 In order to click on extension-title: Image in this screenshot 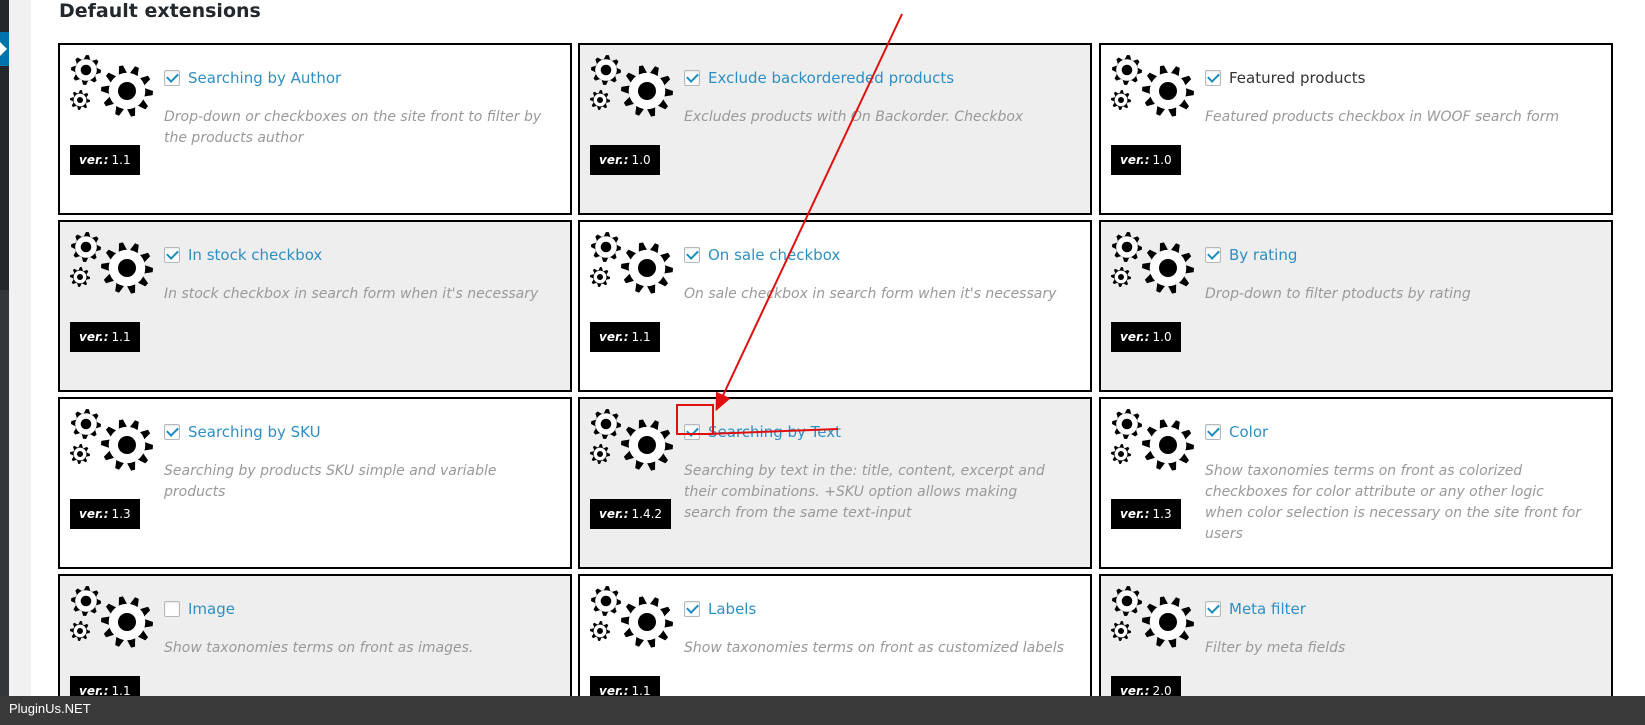, I will do `click(211, 609)`.